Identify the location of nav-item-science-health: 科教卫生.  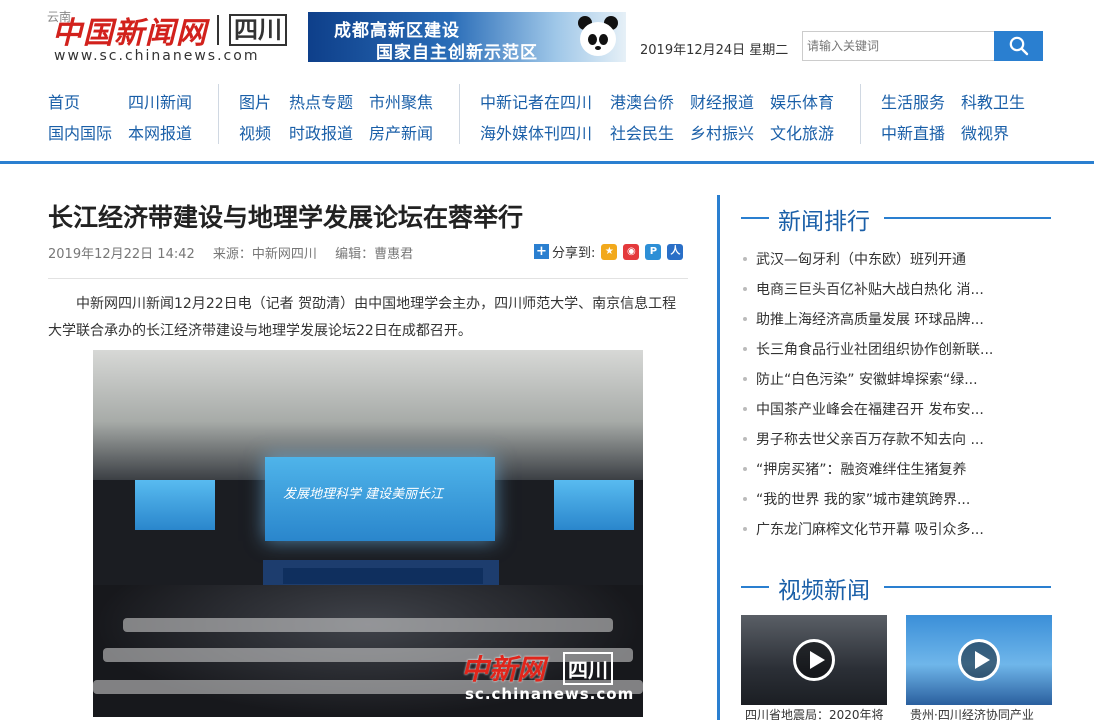
(993, 101).